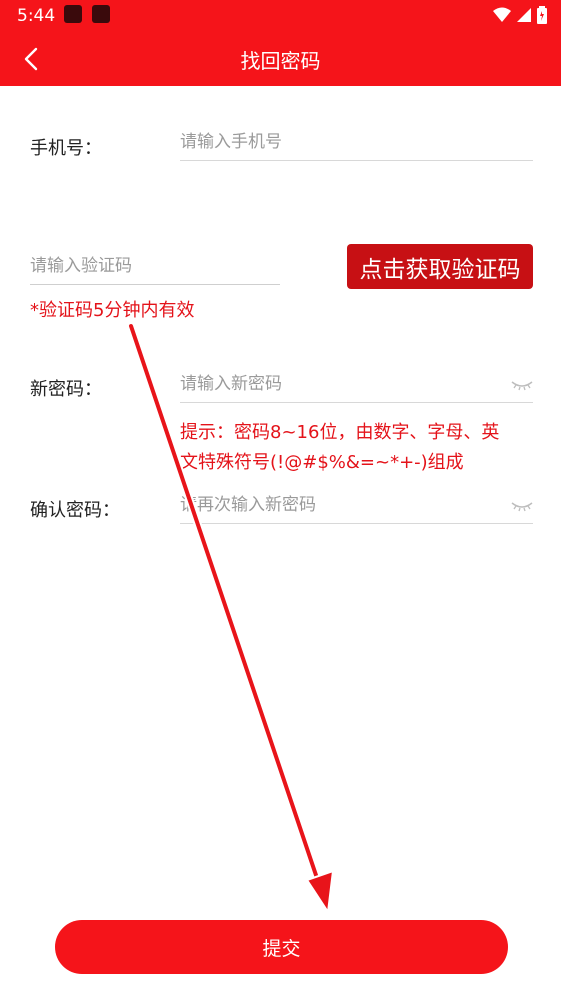  What do you see at coordinates (524, 15) in the screenshot?
I see `signal-icon` at bounding box center [524, 15].